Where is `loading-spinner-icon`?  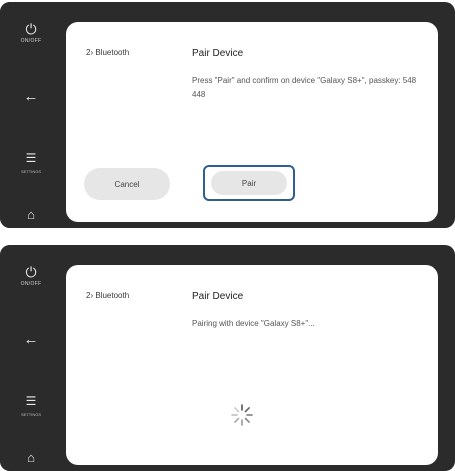 loading-spinner-icon is located at coordinates (242, 415).